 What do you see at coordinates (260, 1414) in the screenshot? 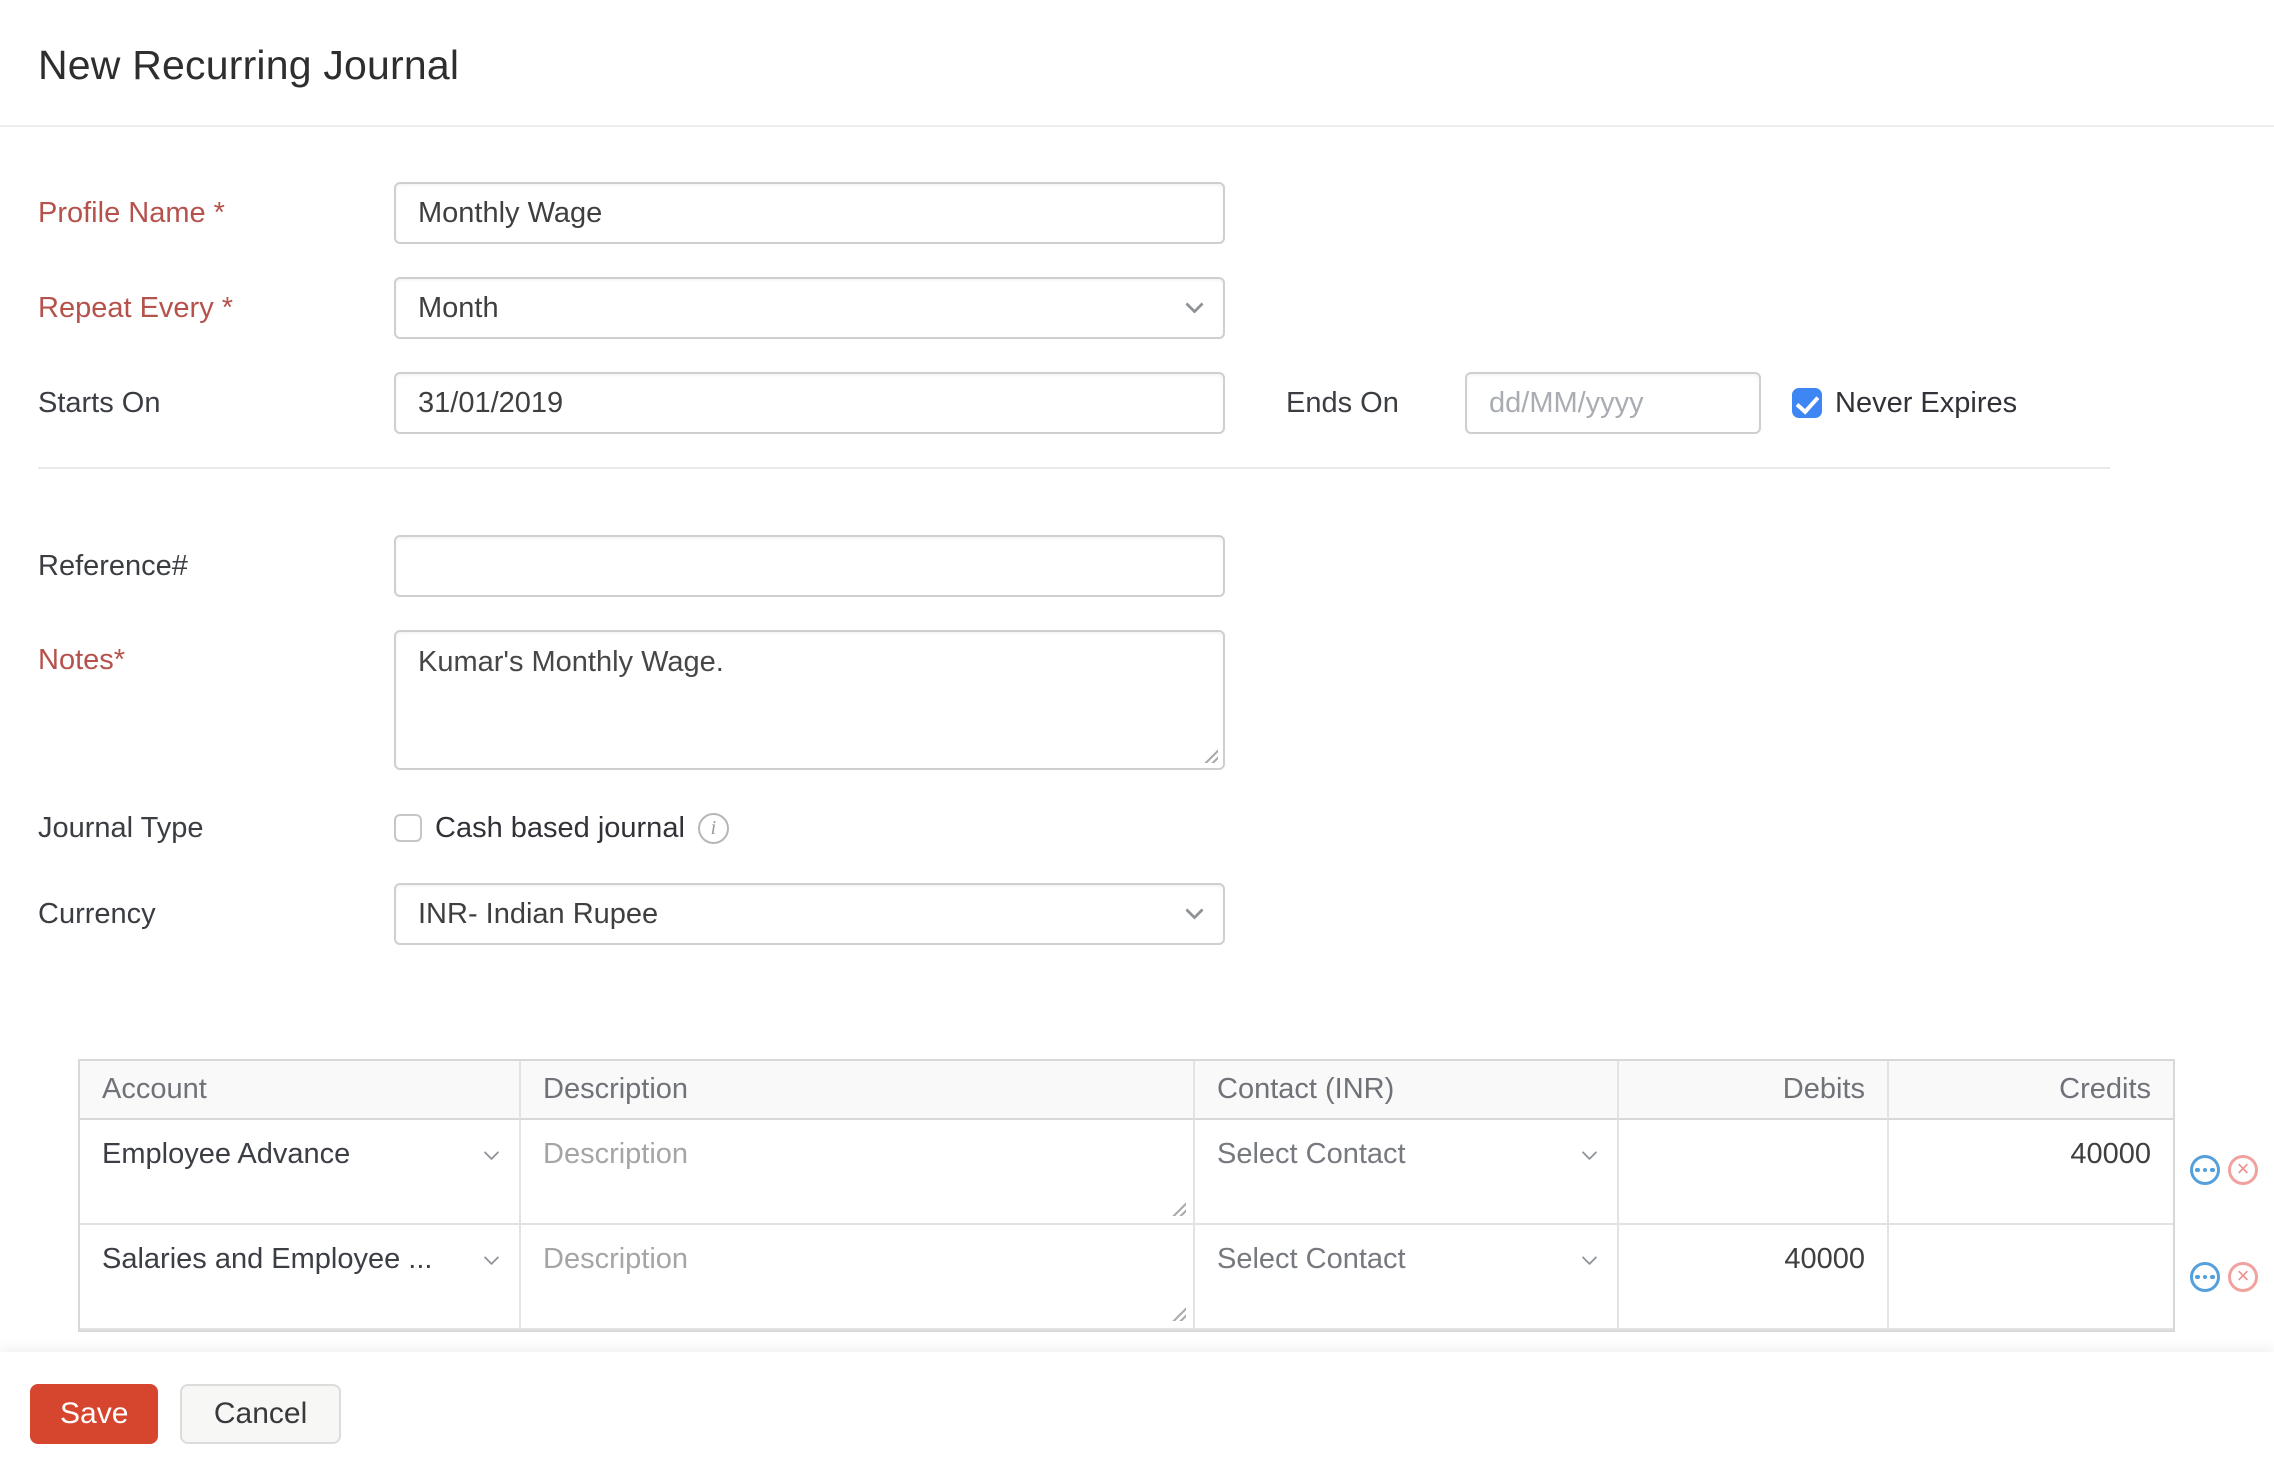
I see `cancel-button: Cancel` at bounding box center [260, 1414].